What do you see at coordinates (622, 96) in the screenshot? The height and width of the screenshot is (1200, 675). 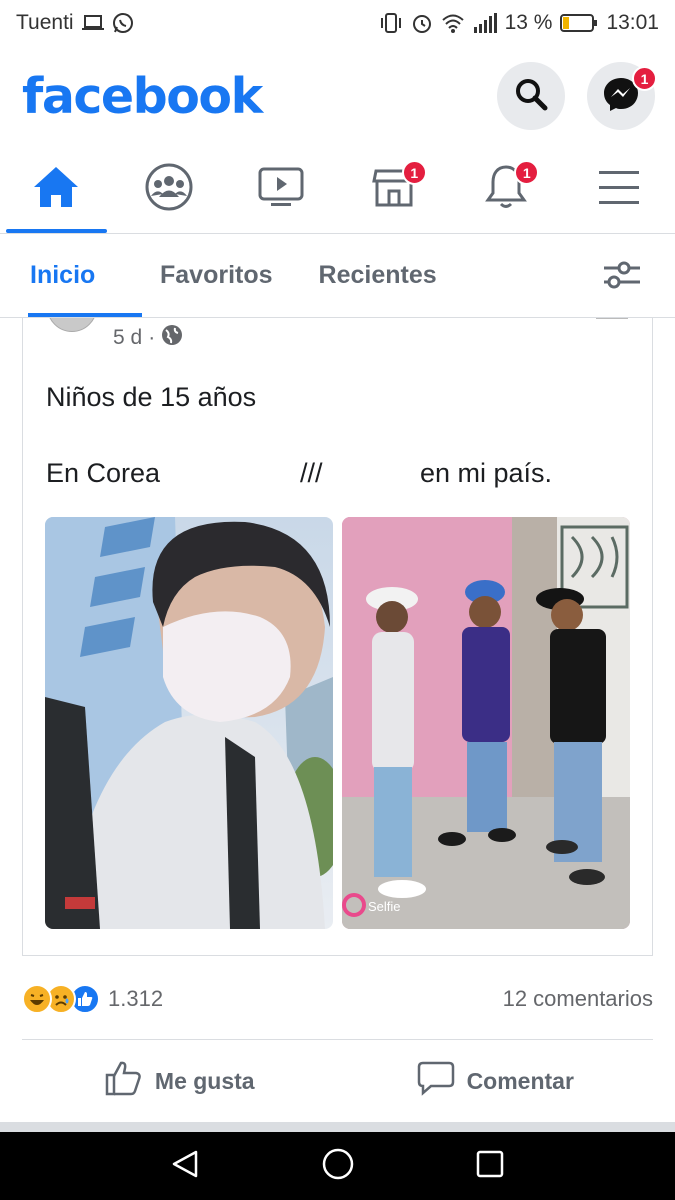 I see `messenger-button: 1` at bounding box center [622, 96].